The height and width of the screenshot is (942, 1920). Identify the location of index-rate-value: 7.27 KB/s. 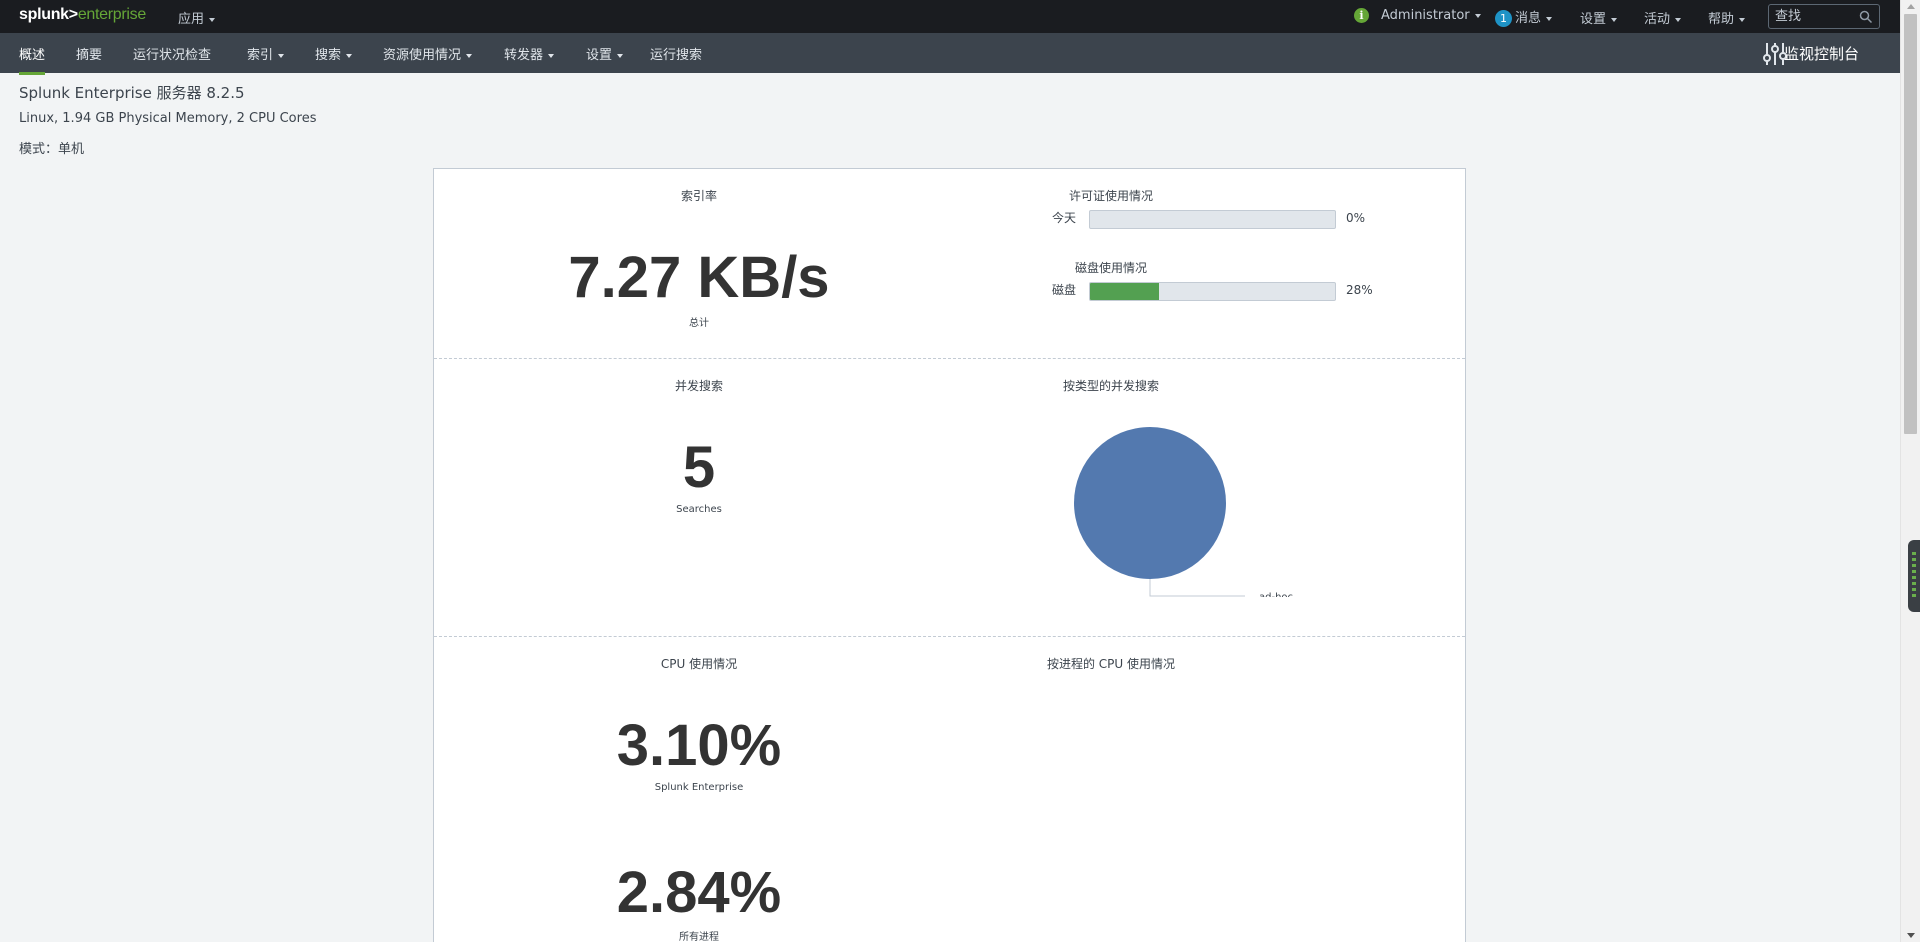
(699, 277).